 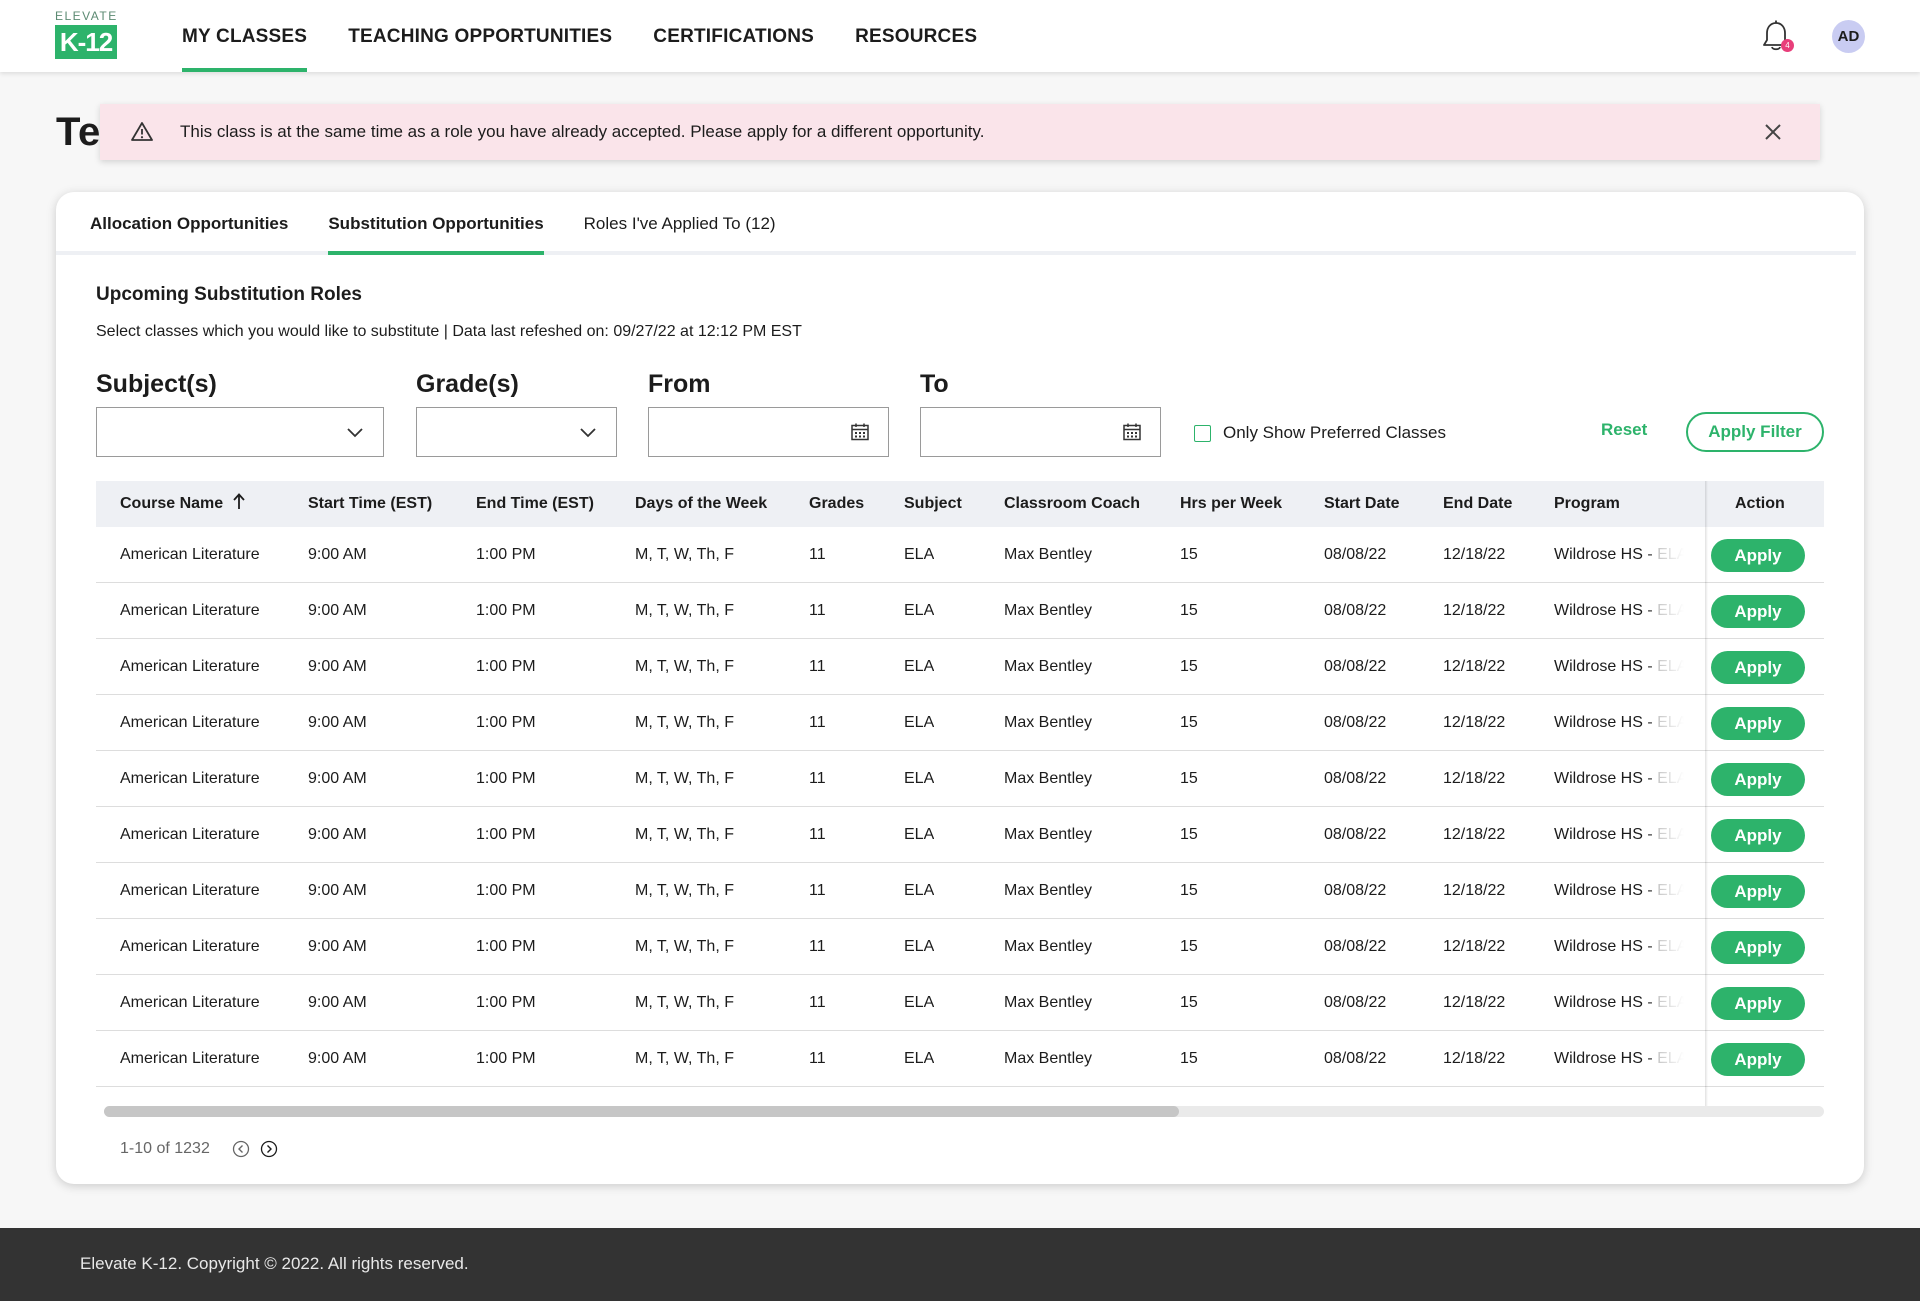 I want to click on from-date-input, so click(x=768, y=432).